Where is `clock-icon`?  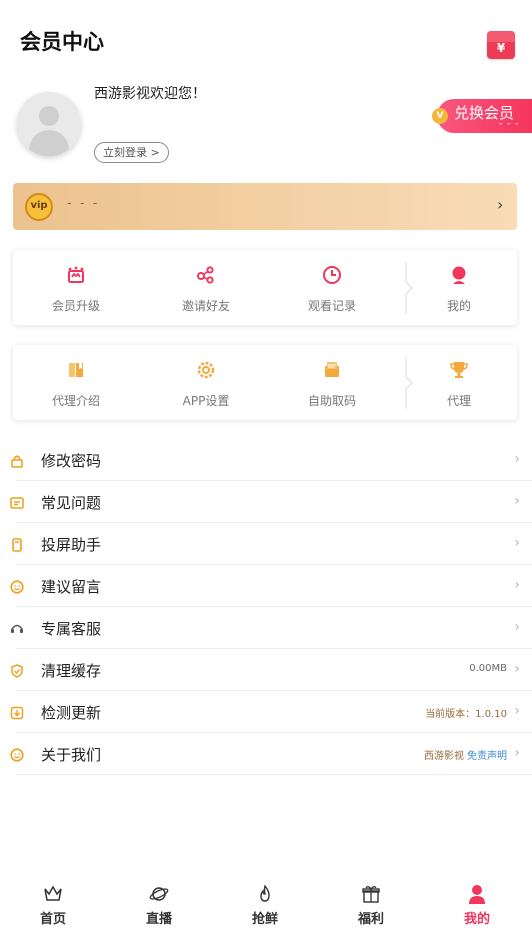
clock-icon is located at coordinates (332, 275).